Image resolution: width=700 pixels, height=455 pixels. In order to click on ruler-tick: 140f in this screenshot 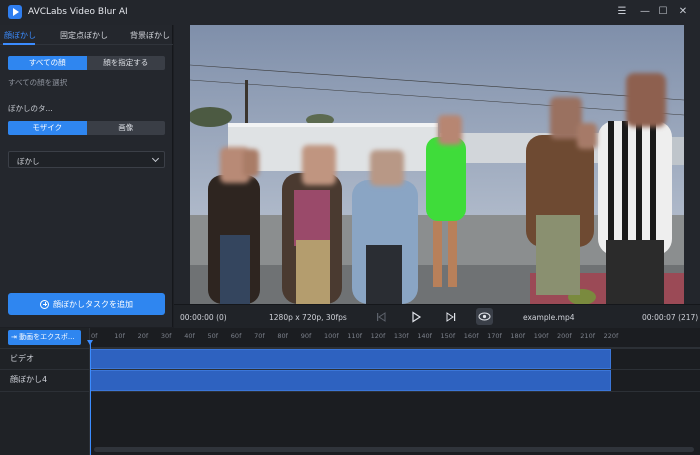, I will do `click(424, 336)`.